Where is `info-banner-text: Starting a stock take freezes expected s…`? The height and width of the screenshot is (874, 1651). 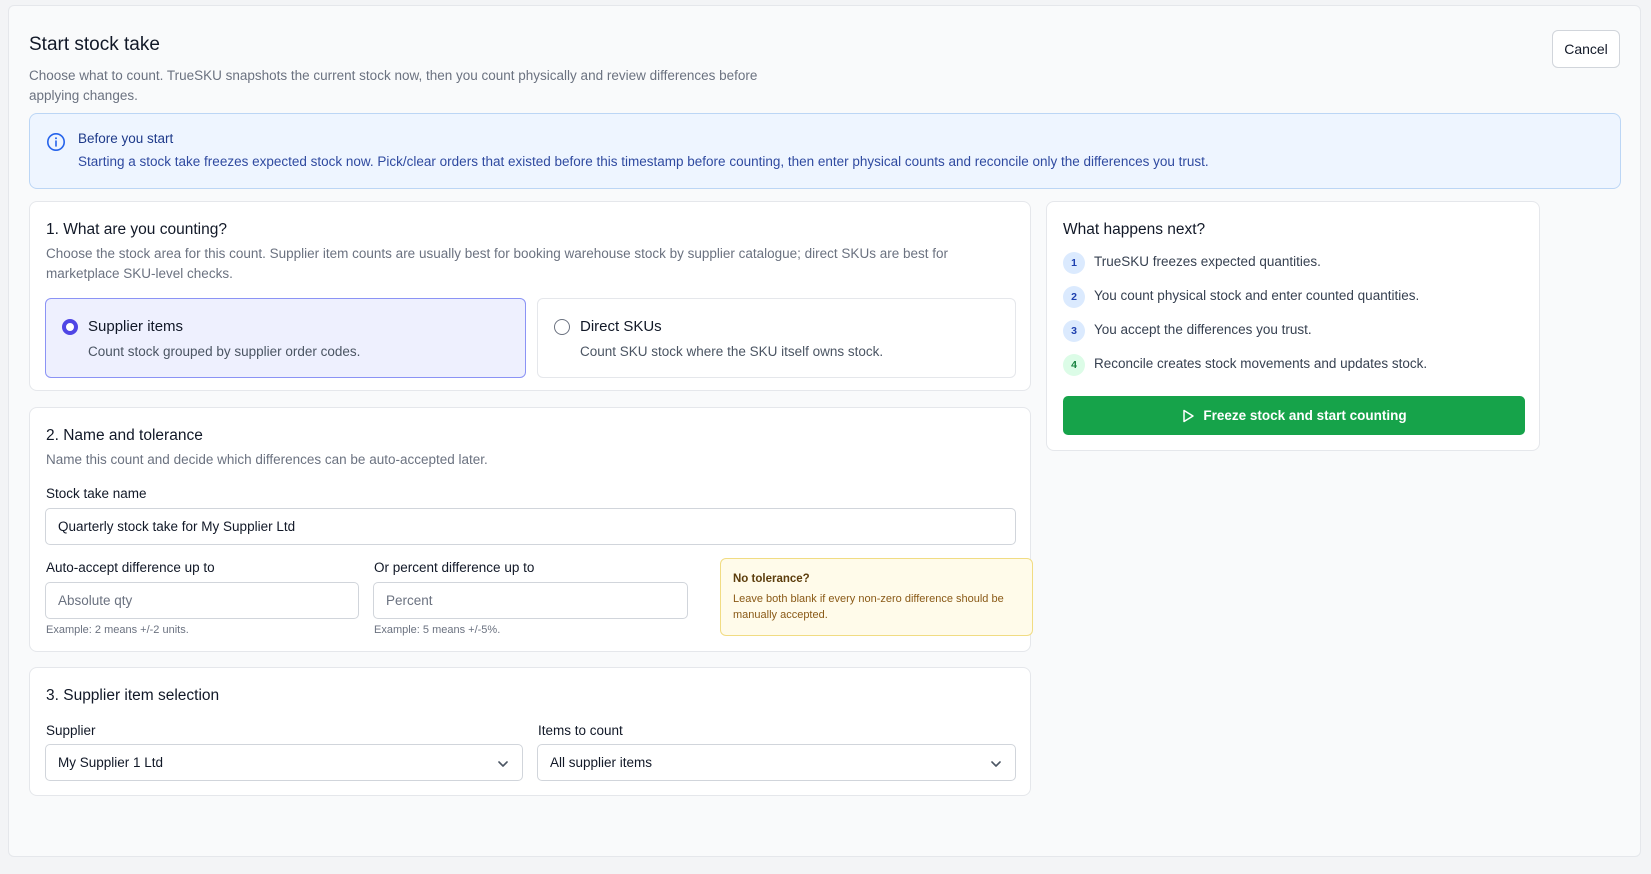 info-banner-text: Starting a stock take freezes expected s… is located at coordinates (643, 161).